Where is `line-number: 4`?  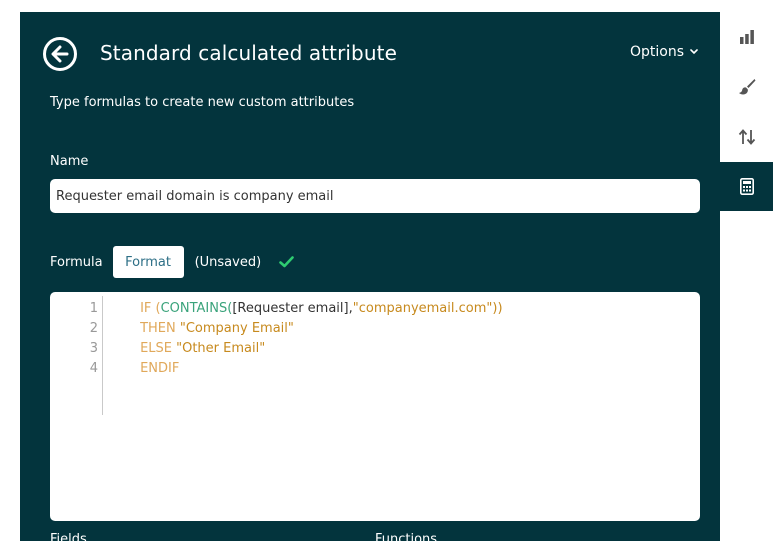
line-number: 4 is located at coordinates (93, 368).